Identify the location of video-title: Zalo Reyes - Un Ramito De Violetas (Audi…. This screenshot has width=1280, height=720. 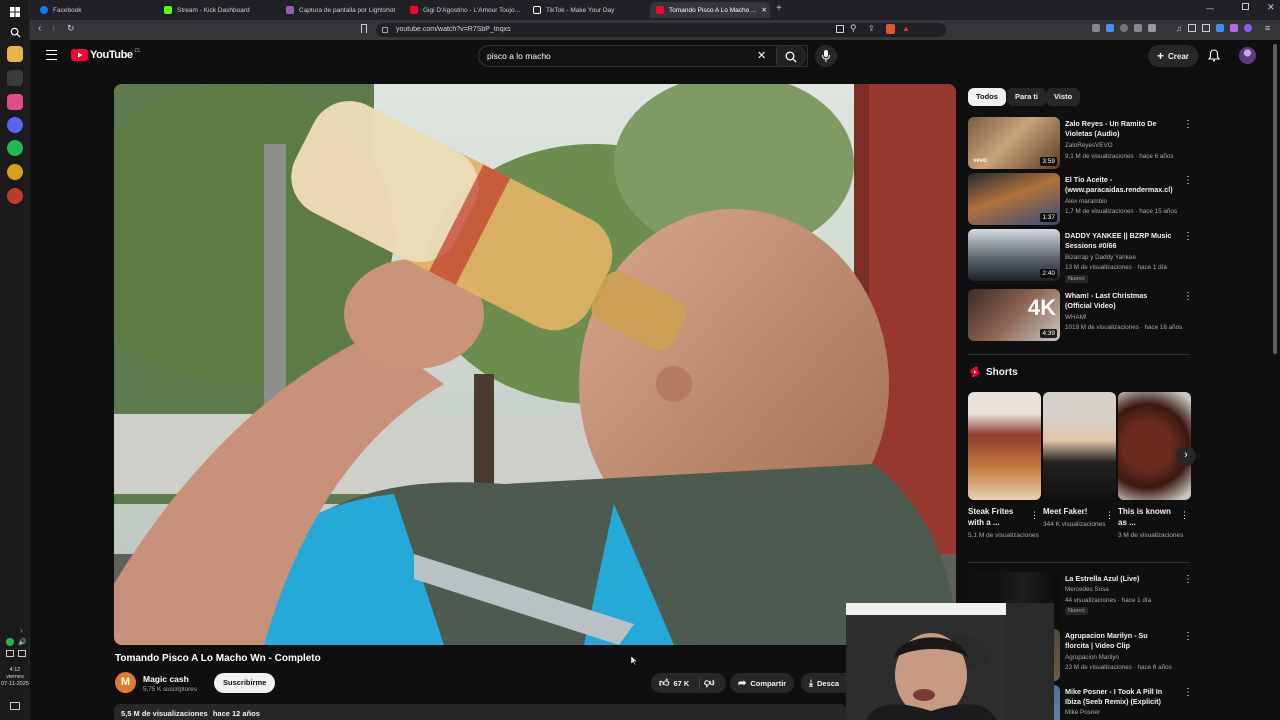
(1119, 129).